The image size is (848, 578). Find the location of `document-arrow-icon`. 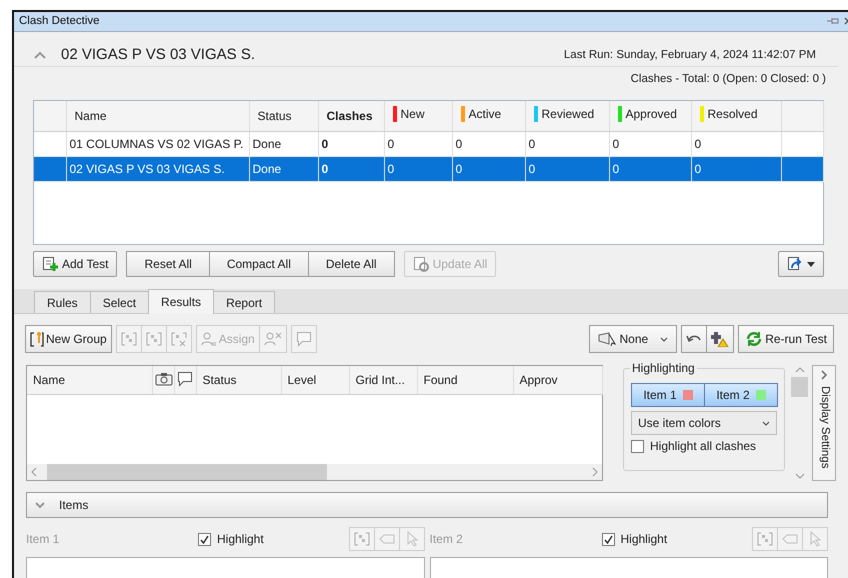

document-arrow-icon is located at coordinates (795, 264).